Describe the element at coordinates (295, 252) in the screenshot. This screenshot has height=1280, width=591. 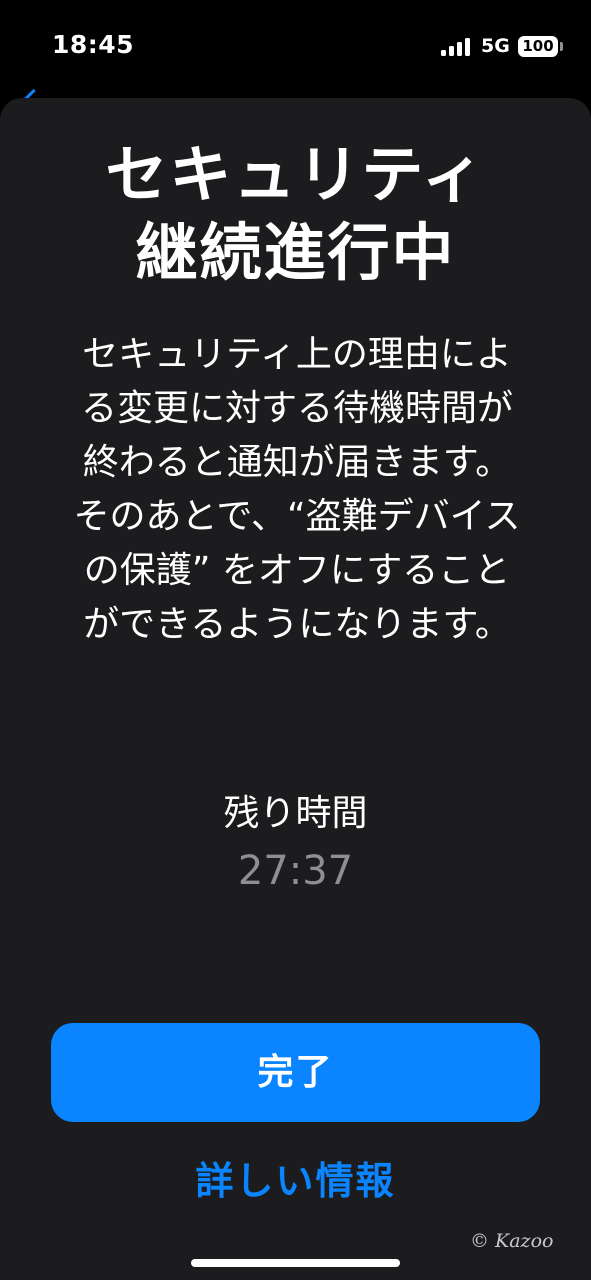
I see `title-line-2: 継続進行中` at that location.